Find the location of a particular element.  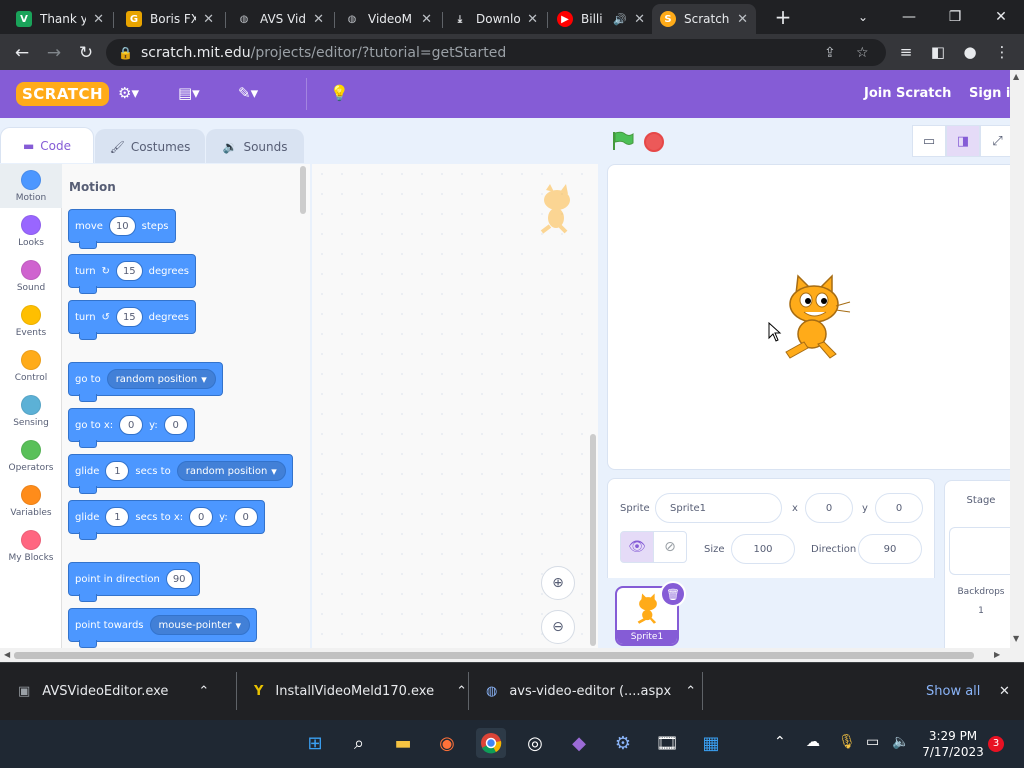

hide-sprite-button: ⊘ is located at coordinates (670, 547).